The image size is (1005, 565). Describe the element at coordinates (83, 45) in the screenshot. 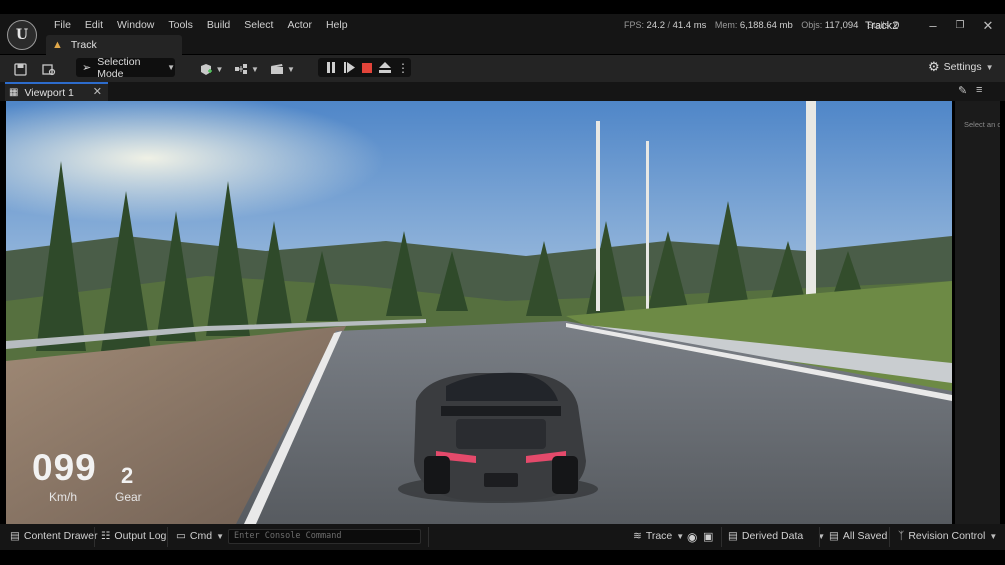

I see `level-tab-label: Track` at that location.